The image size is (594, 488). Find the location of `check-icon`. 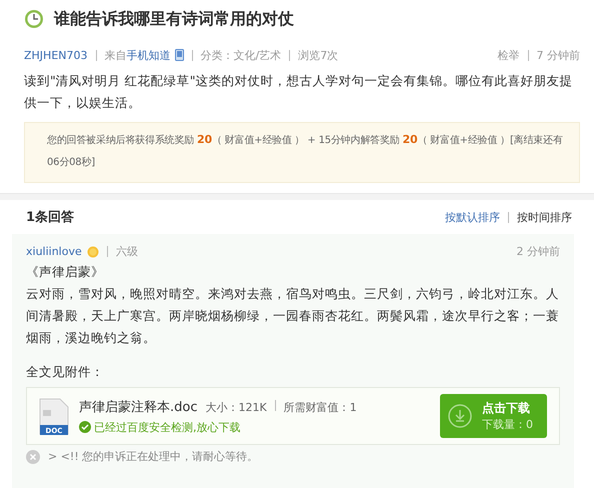

check-icon is located at coordinates (85, 427).